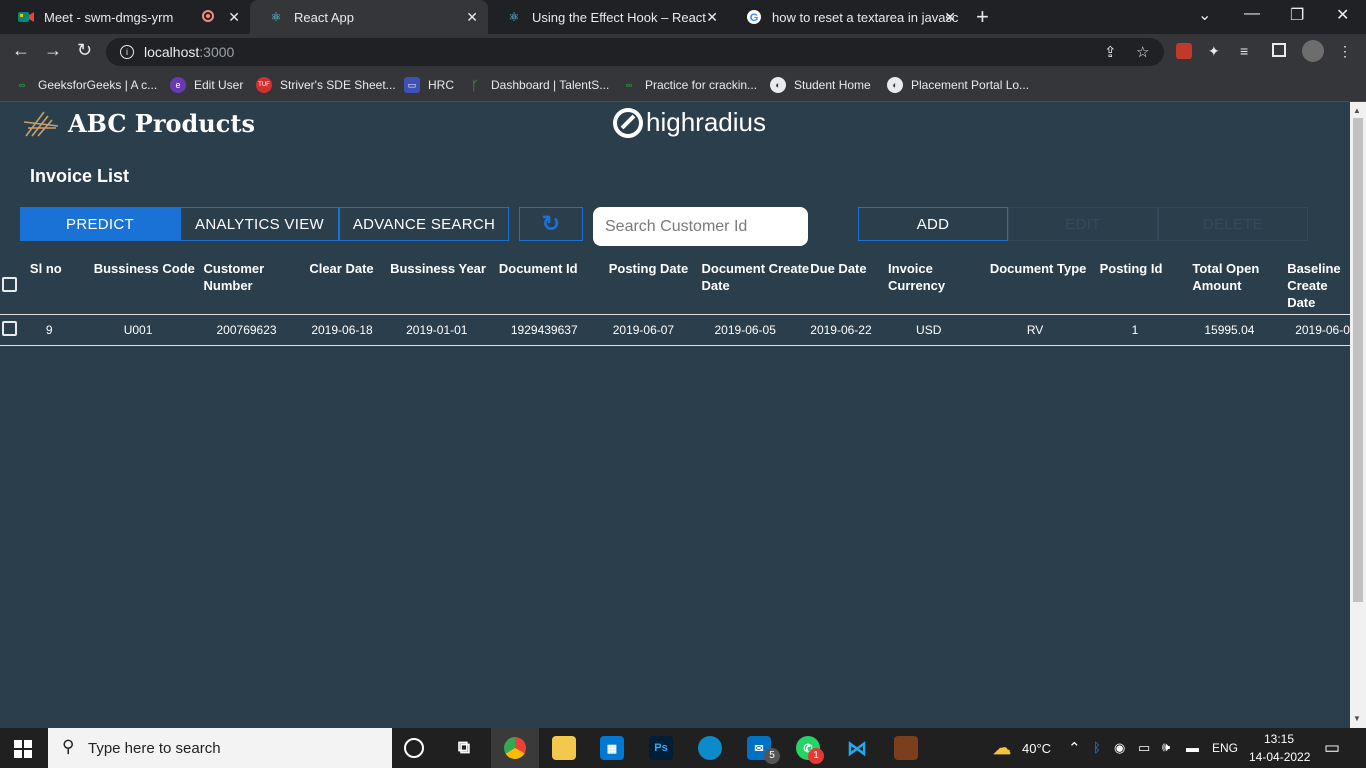  I want to click on reload-button: ↻, so click(84, 50).